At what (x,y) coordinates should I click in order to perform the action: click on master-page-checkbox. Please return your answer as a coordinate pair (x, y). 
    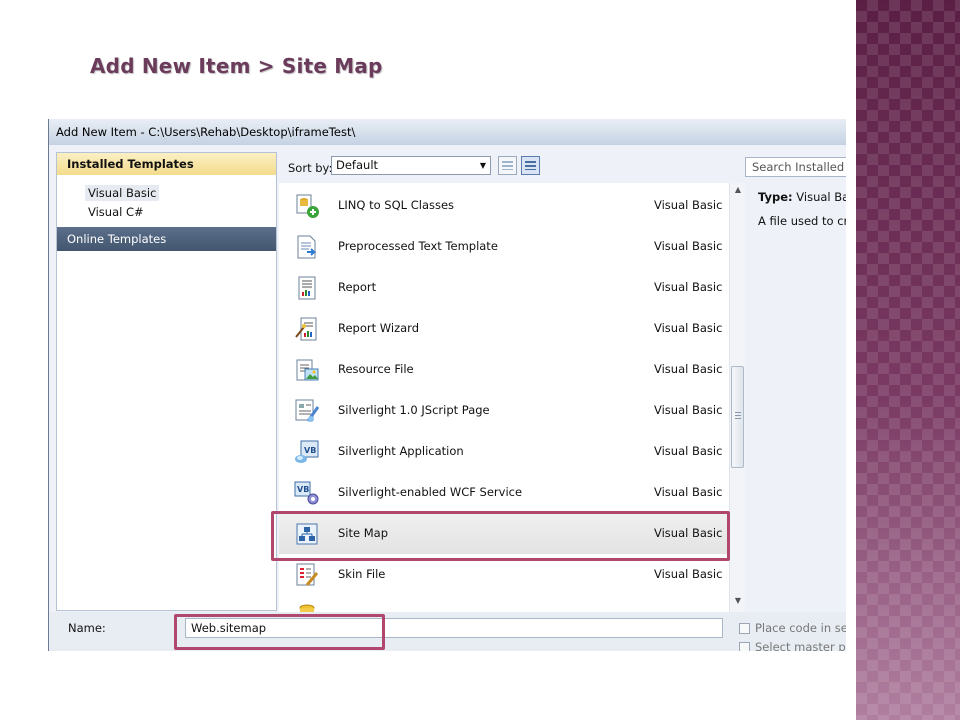
    Looking at the image, I should click on (744, 646).